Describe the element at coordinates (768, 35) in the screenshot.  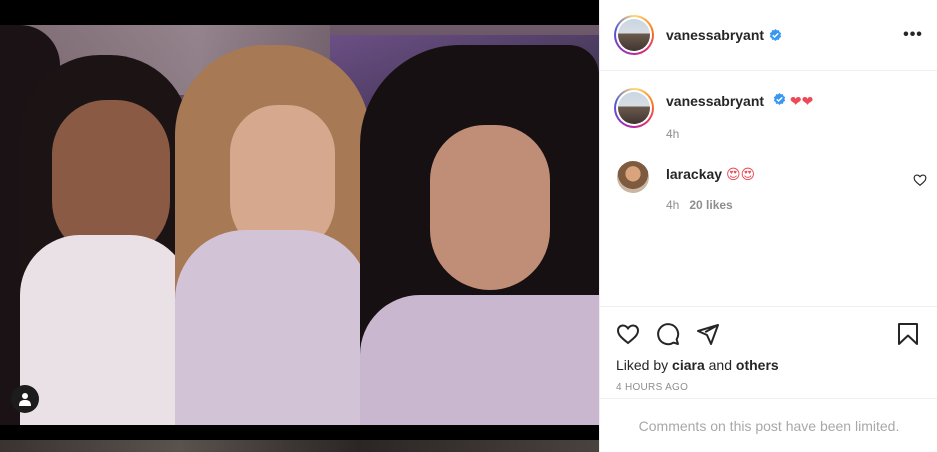
I see `post-header: vanessabryant •••` at that location.